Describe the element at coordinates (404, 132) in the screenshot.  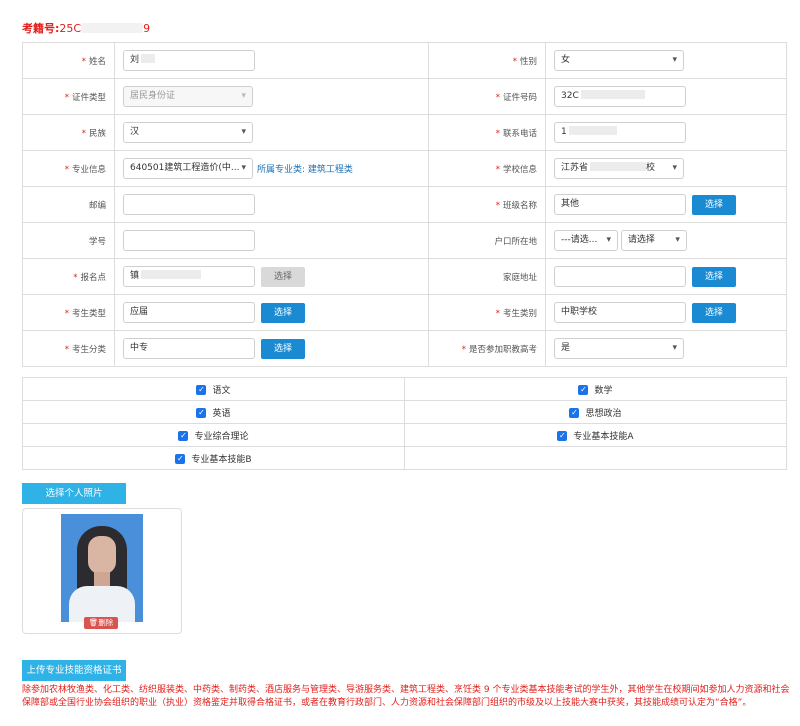
I see `form-row: *民族 汉 *联系电话 1` at that location.